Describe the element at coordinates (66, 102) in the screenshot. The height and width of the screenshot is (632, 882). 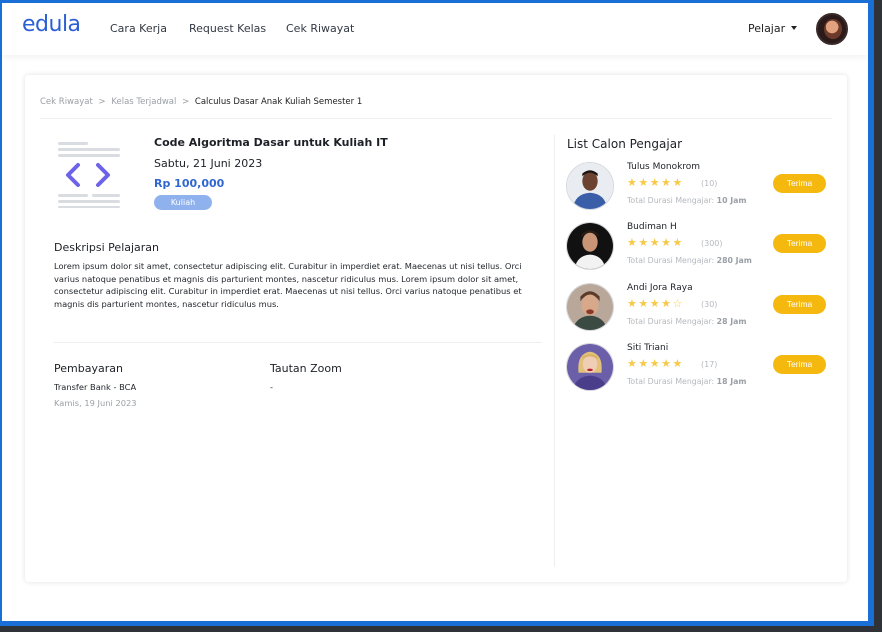
I see `breadcrumb-item-cek-riwayat: Cek Riwayat` at that location.